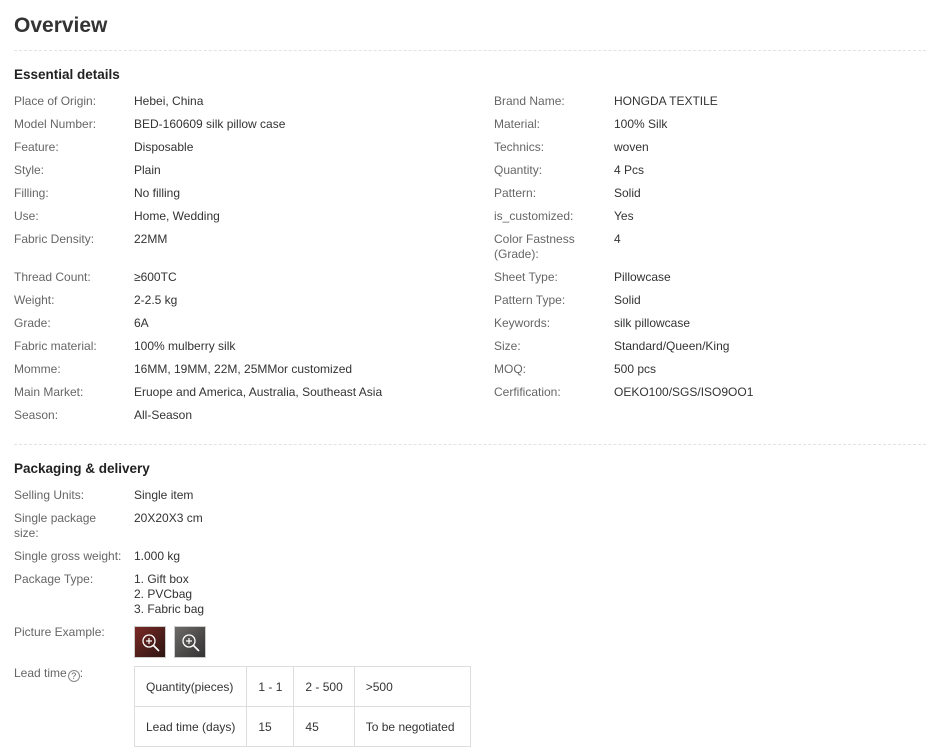 This screenshot has width=926, height=752. I want to click on attr-key: Cerfification:, so click(527, 392).